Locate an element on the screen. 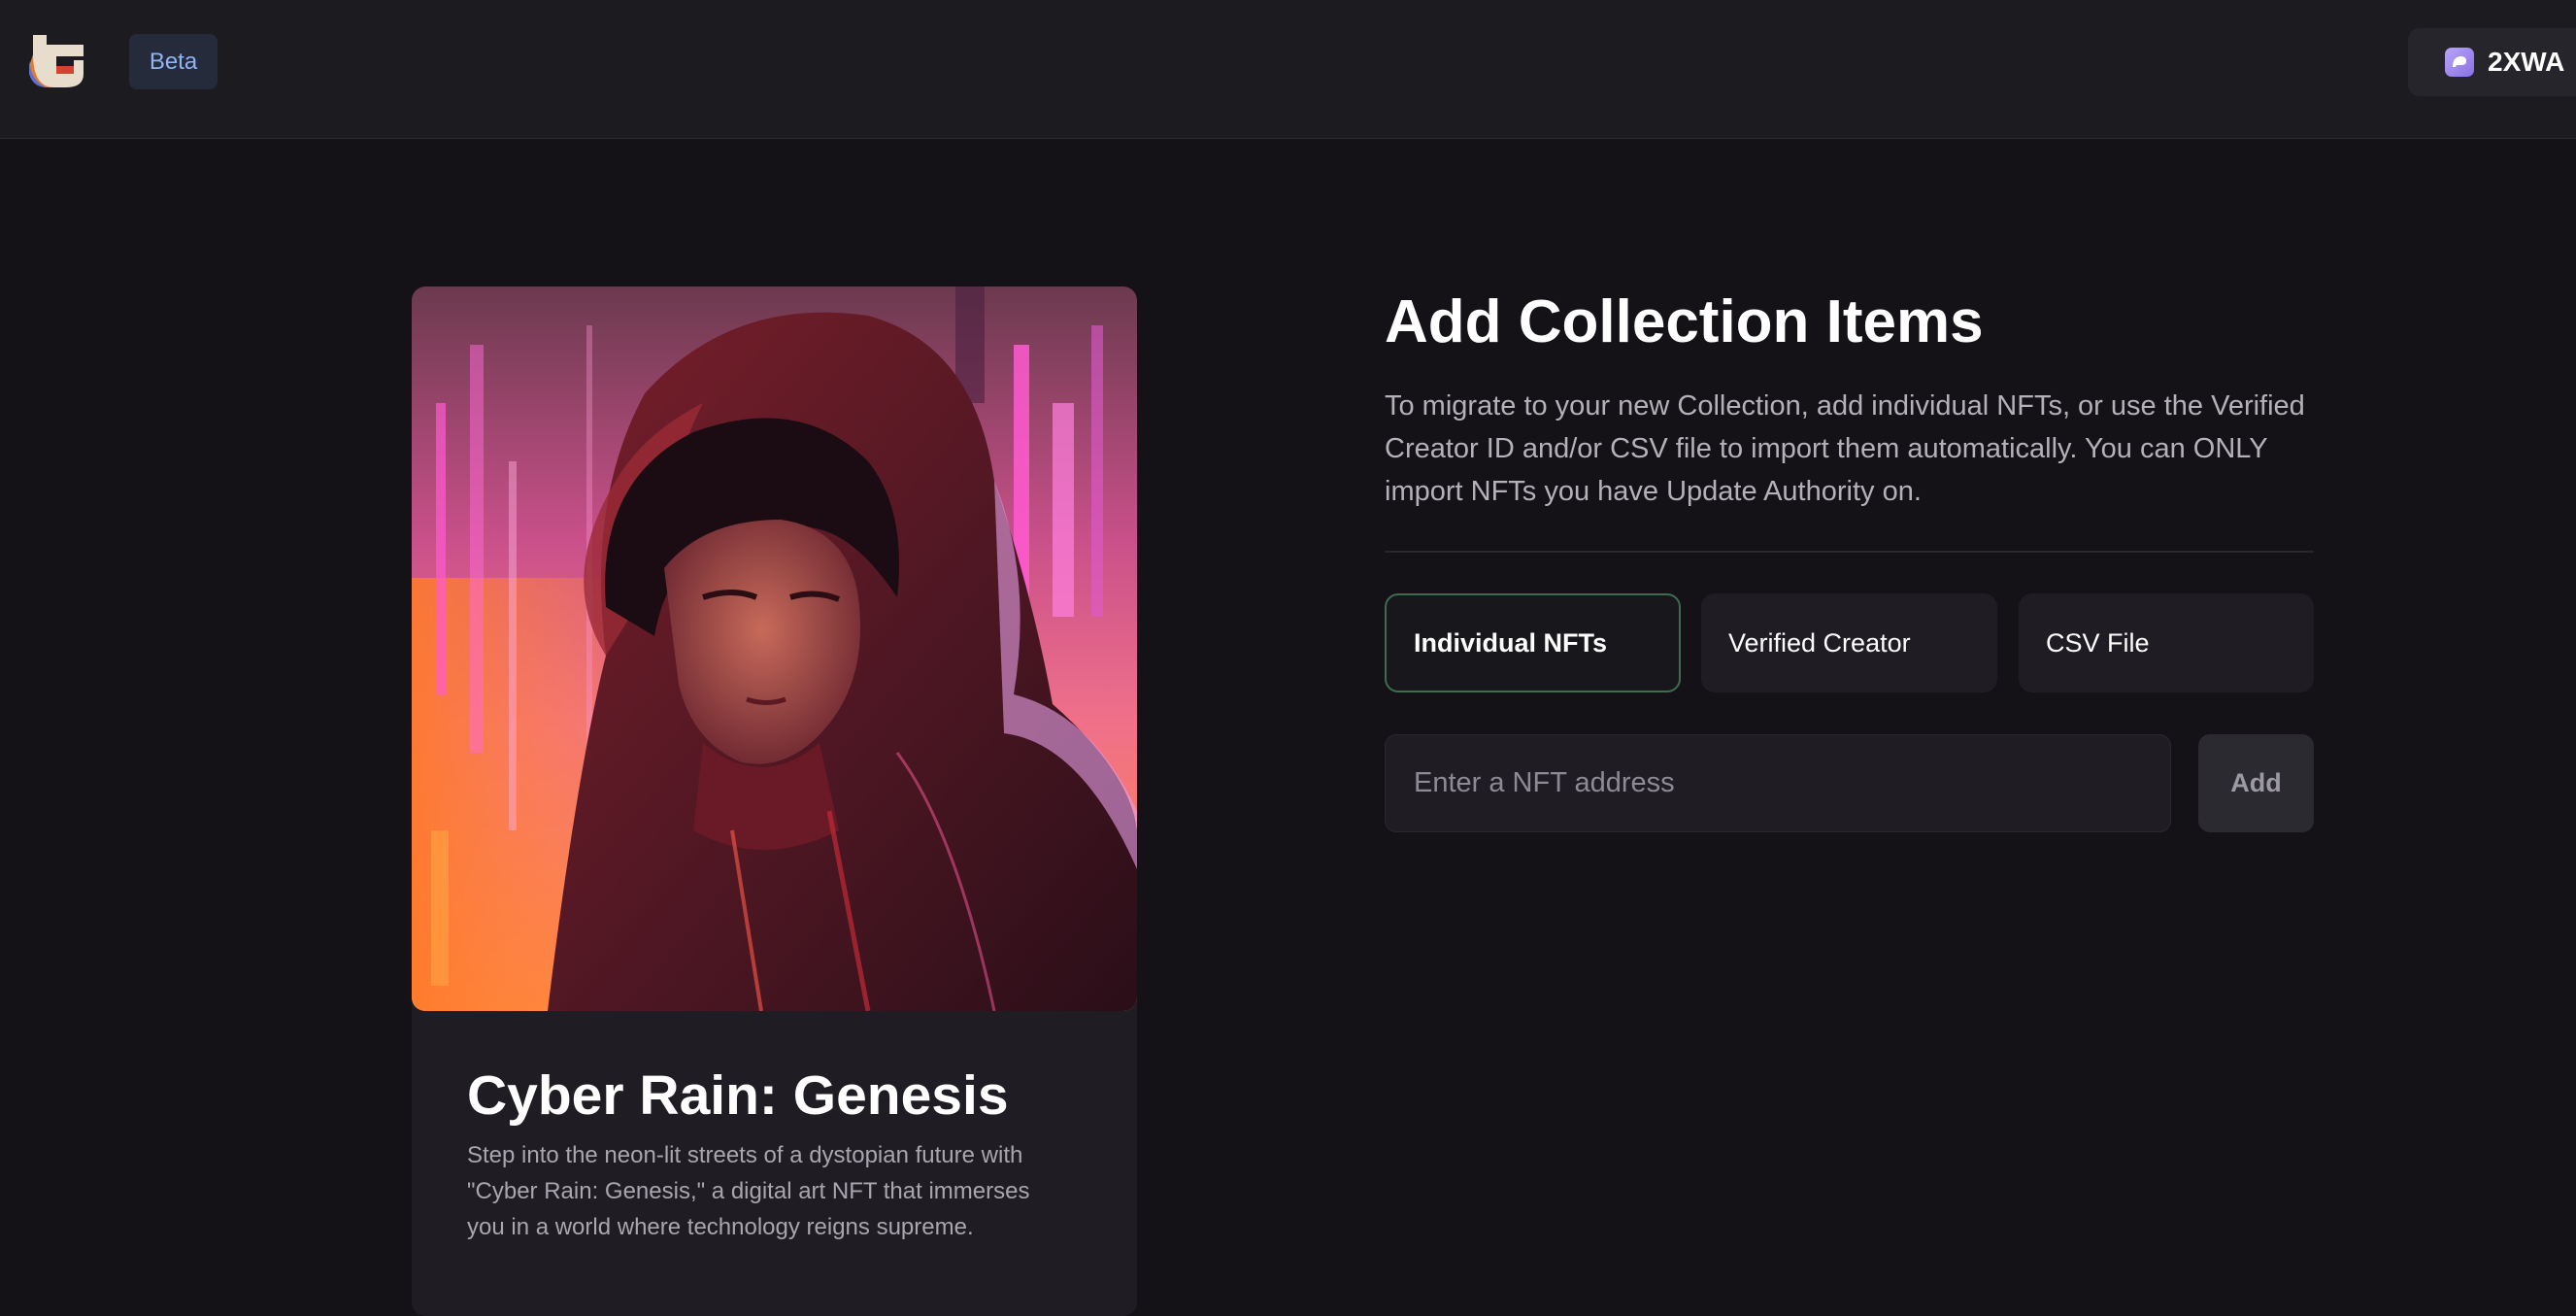 Image resolution: width=2576 pixels, height=1316 pixels. top-bar: Beta 2XWA is located at coordinates (1288, 69).